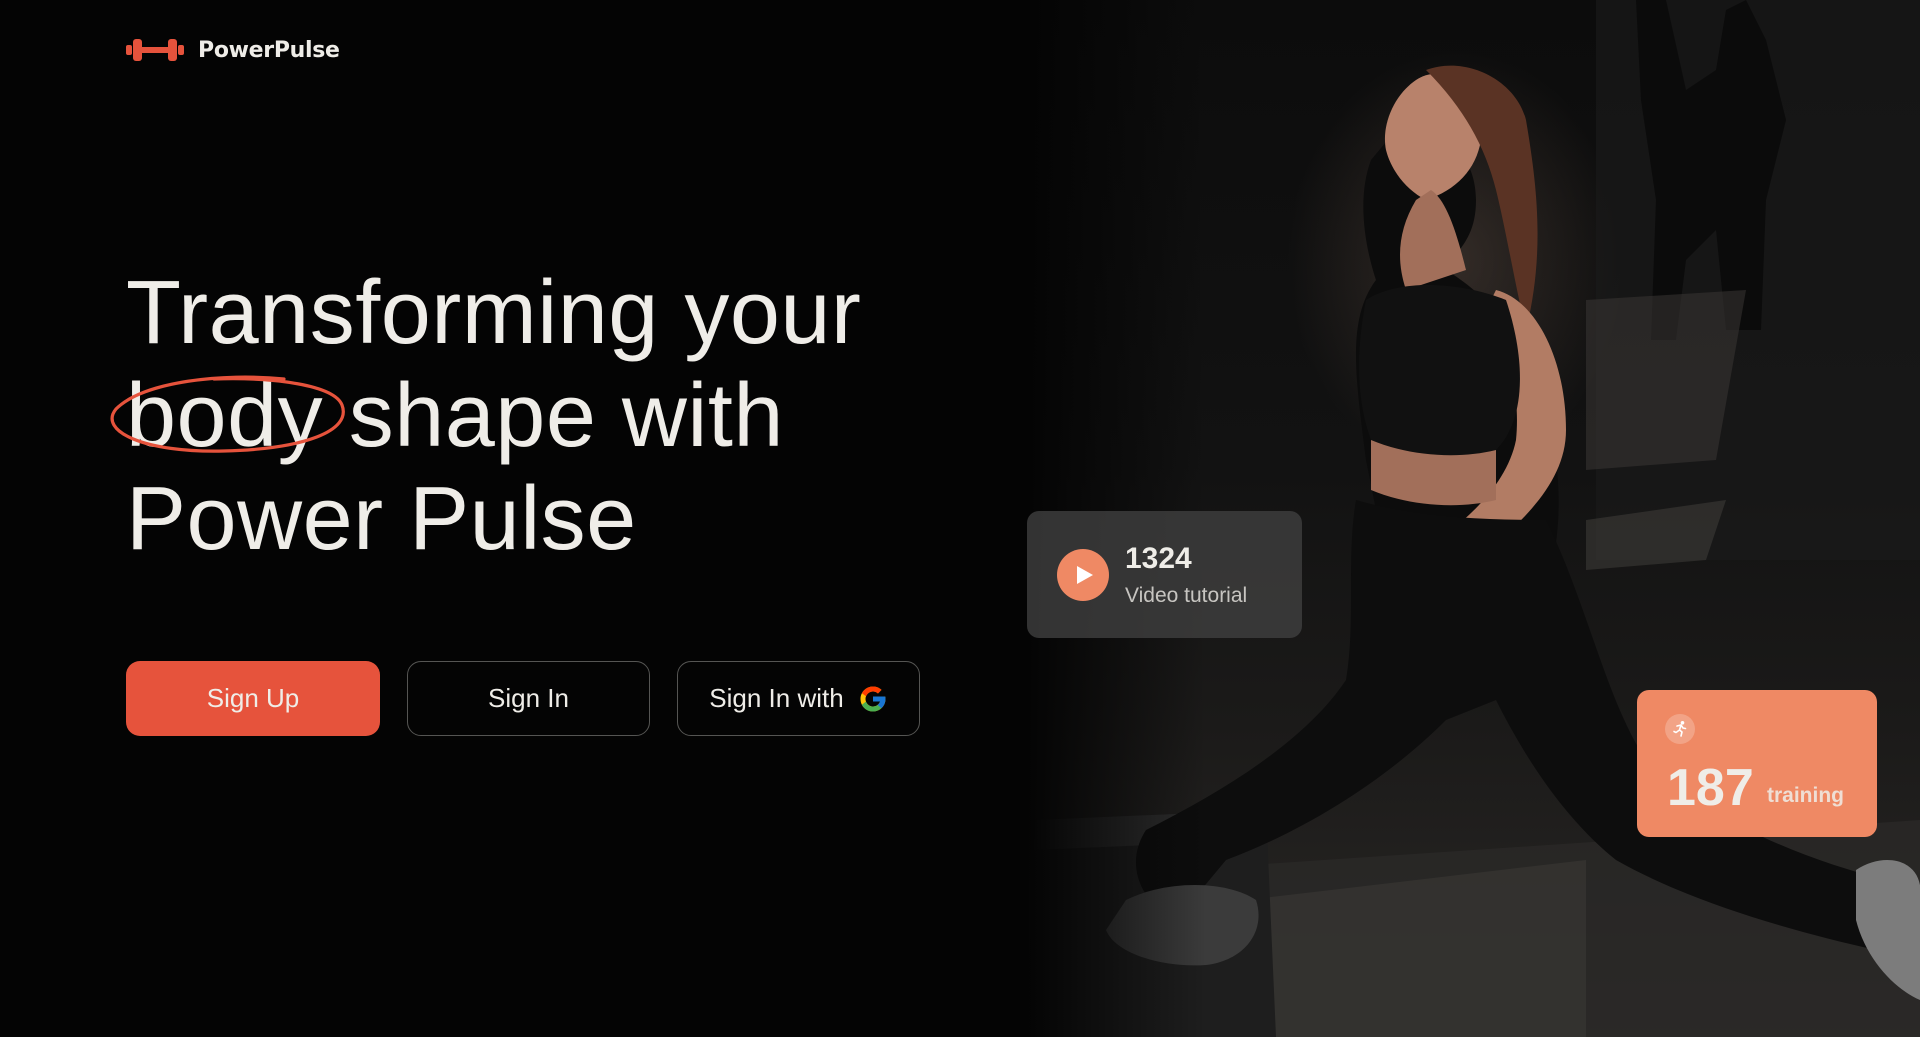 Image resolution: width=1920 pixels, height=1037 pixels. Describe the element at coordinates (776, 698) in the screenshot. I see `sign-in-google-label: Sign In with` at that location.